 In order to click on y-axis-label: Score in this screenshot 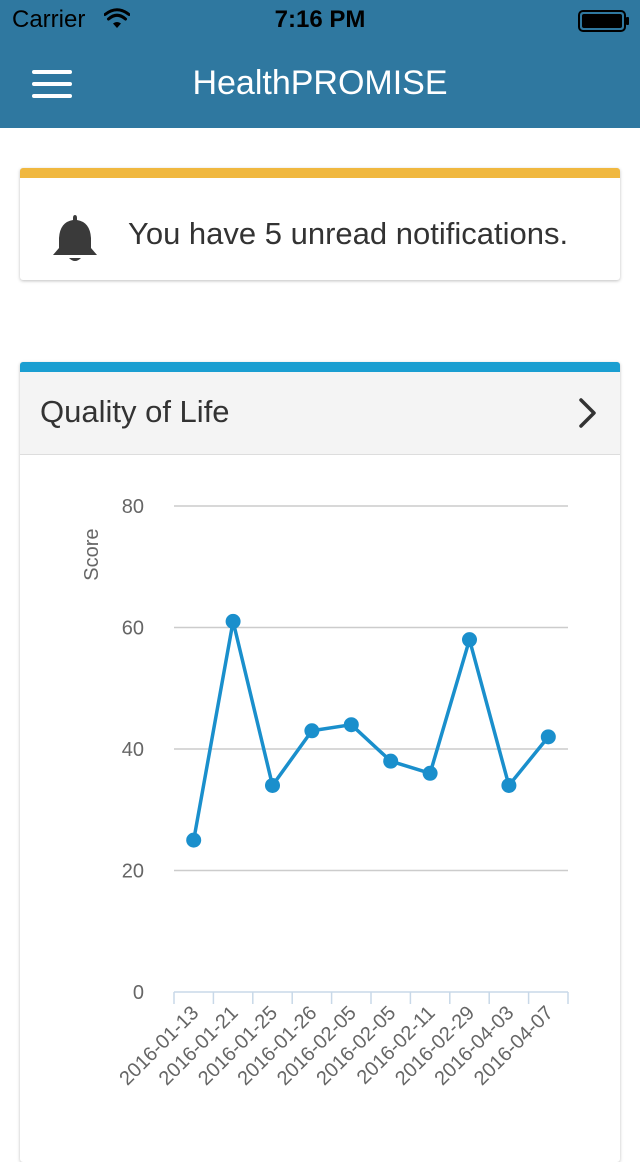, I will do `click(92, 554)`.